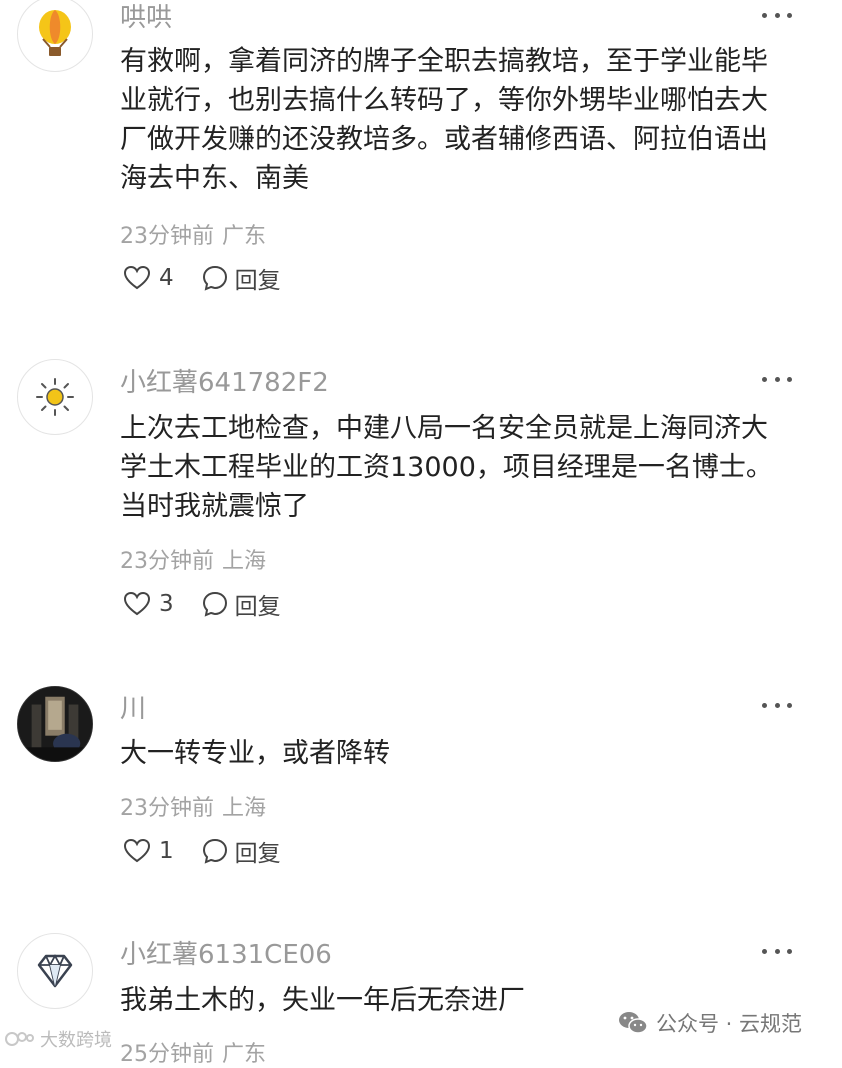  What do you see at coordinates (255, 753) in the screenshot?
I see `comment-text: 大一转专业，或者降转` at bounding box center [255, 753].